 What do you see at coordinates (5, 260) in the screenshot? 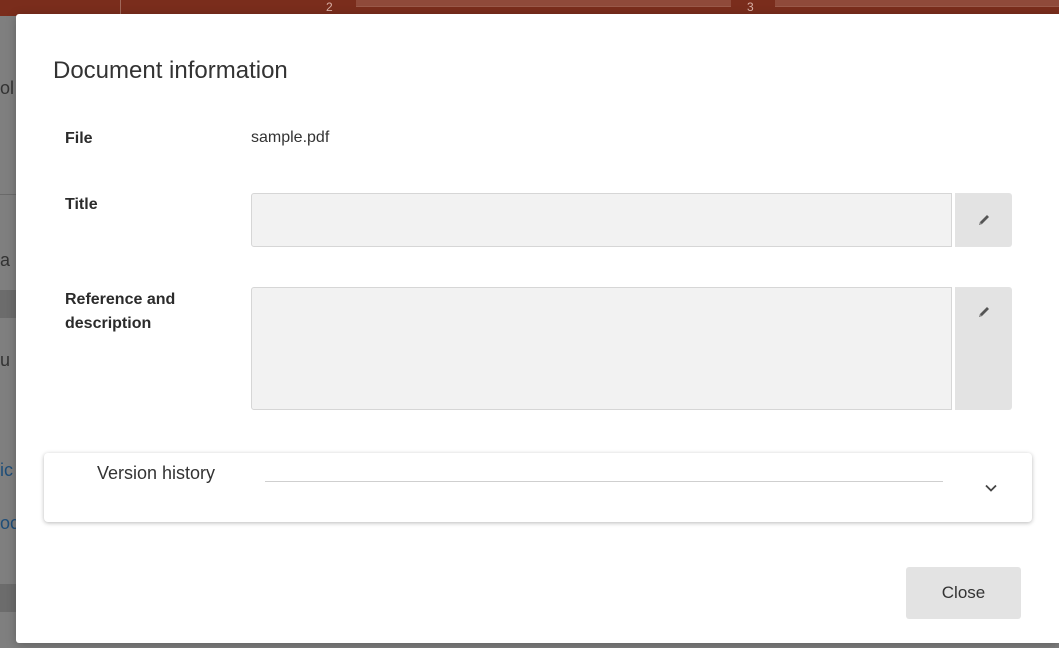
I see `background-text: a` at bounding box center [5, 260].